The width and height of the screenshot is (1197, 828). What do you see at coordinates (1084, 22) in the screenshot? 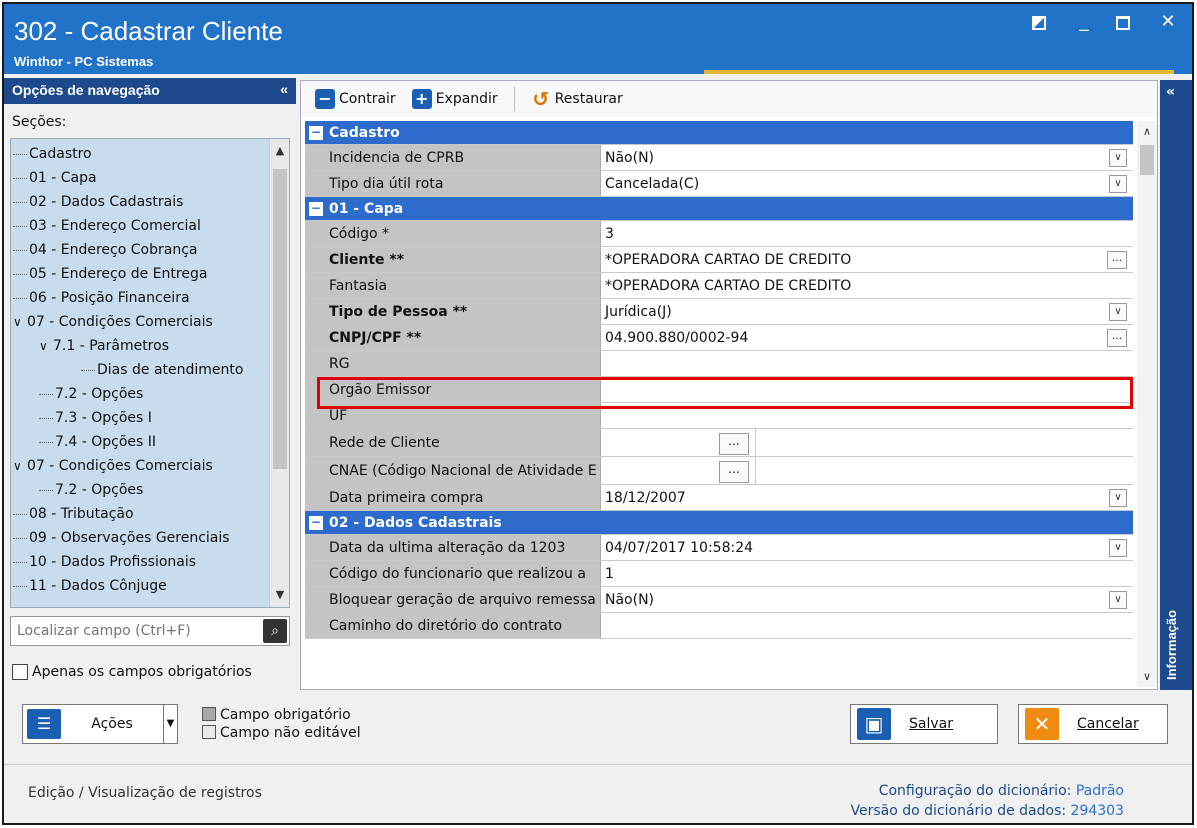
I see `minimize-button: _` at bounding box center [1084, 22].